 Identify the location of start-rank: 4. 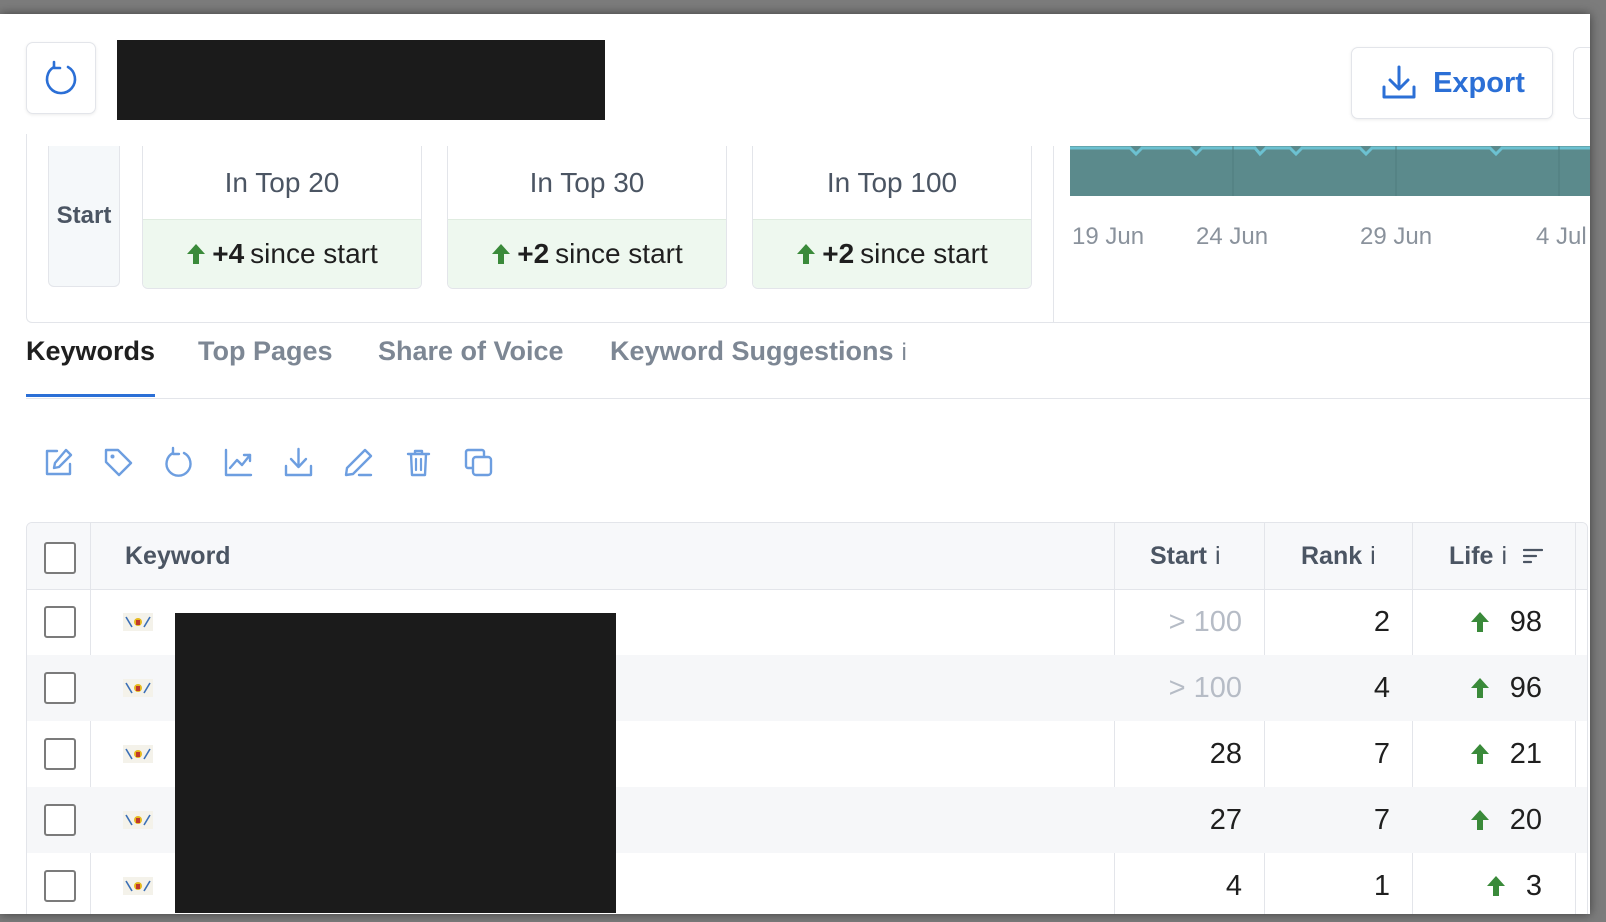
(1233, 885).